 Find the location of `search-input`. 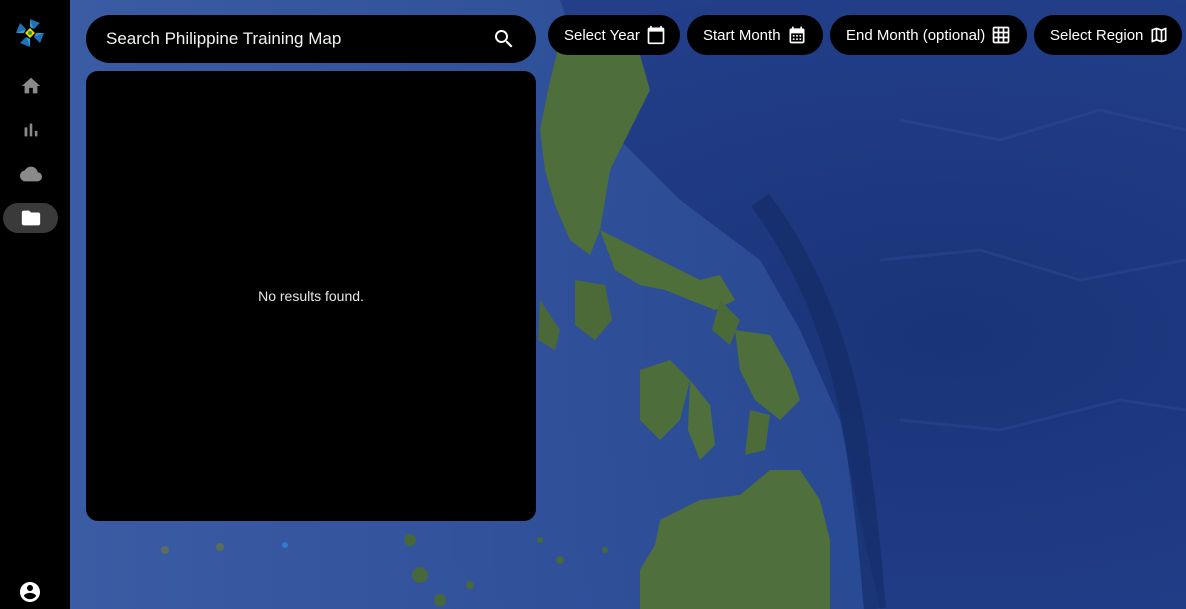

search-input is located at coordinates (299, 39).